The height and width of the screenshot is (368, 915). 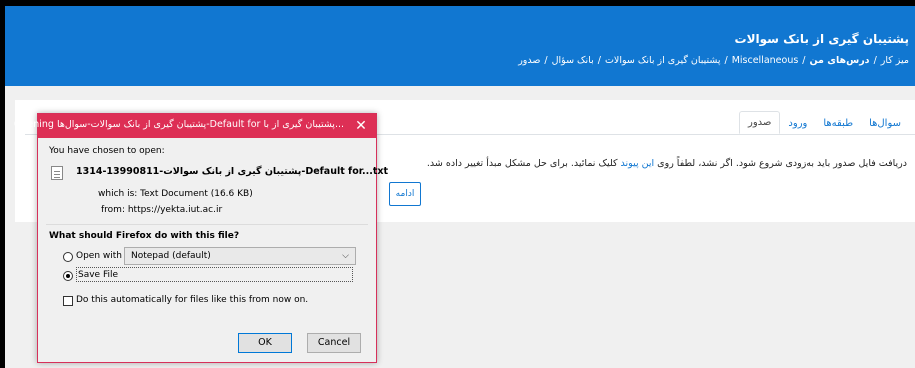 What do you see at coordinates (663, 60) in the screenshot?
I see `breadcrumb-course: پشتیبان گیری از بانک سوالات` at bounding box center [663, 60].